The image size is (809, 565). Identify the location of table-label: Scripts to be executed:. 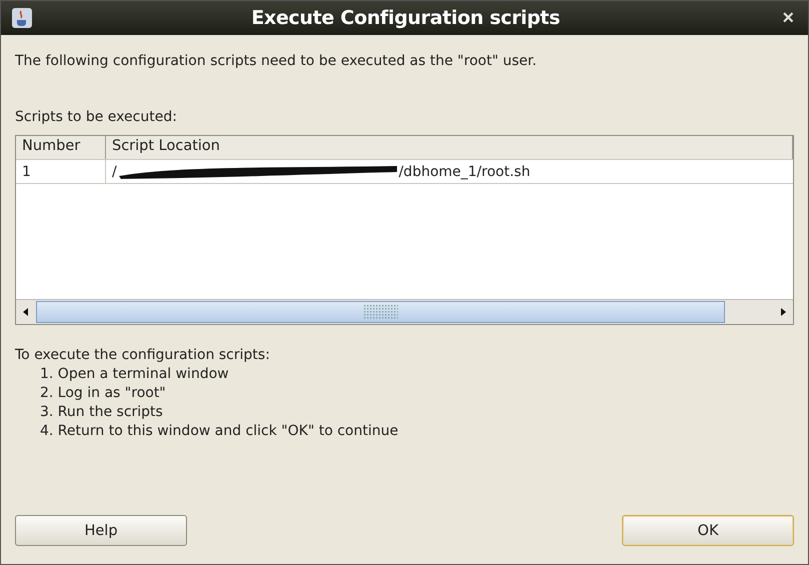
(96, 117).